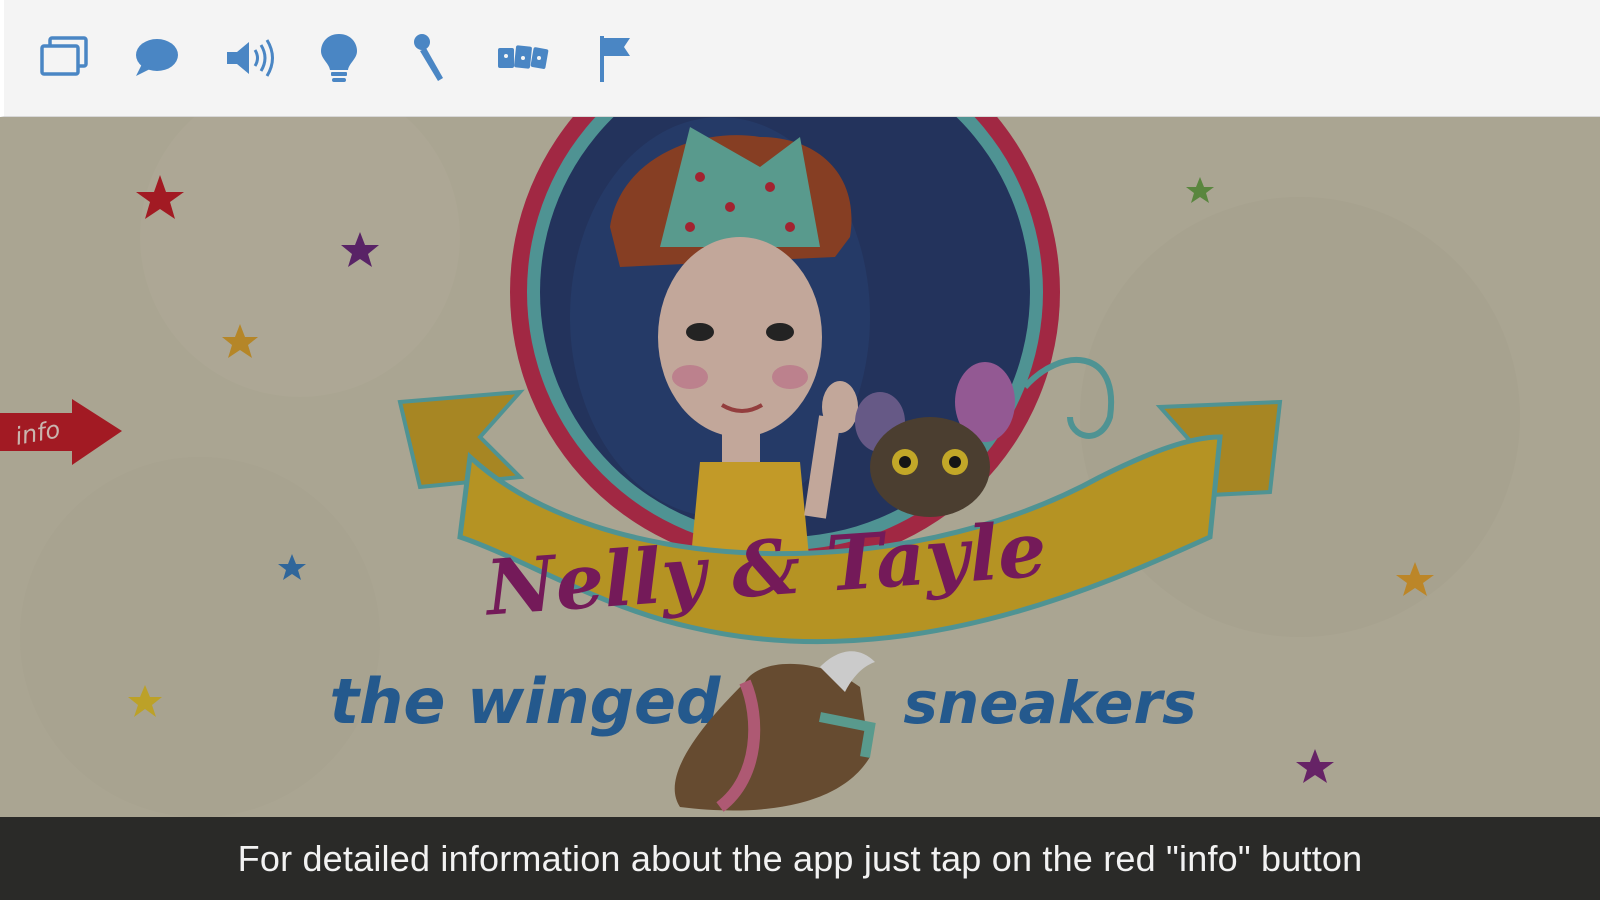 The image size is (1600, 900). I want to click on microphone-icon, so click(431, 58).